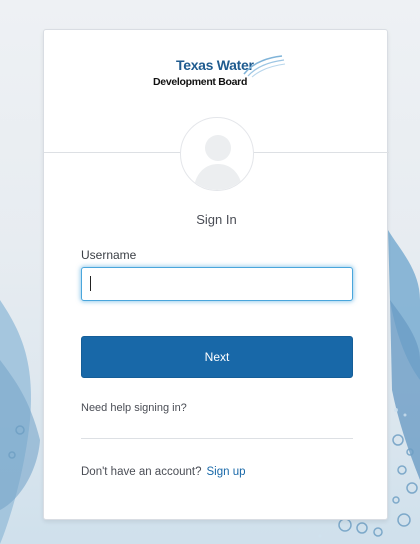  I want to click on footer-divider, so click(217, 438).